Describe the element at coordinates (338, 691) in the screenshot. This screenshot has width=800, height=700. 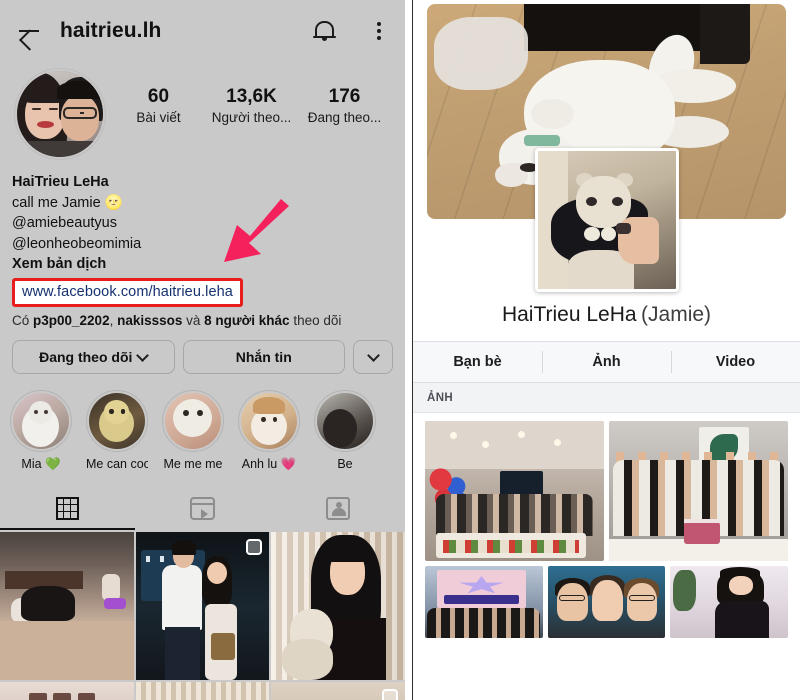
I see `post-row2-right` at that location.